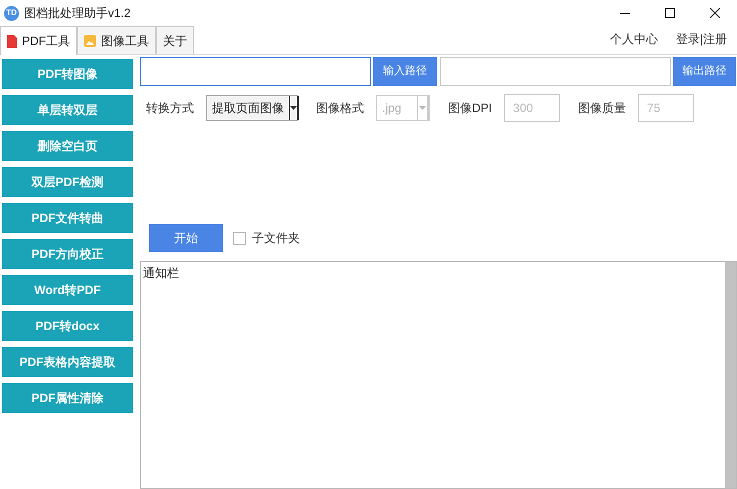 This screenshot has width=737, height=489. What do you see at coordinates (186, 238) in the screenshot?
I see `start-button: 开始` at bounding box center [186, 238].